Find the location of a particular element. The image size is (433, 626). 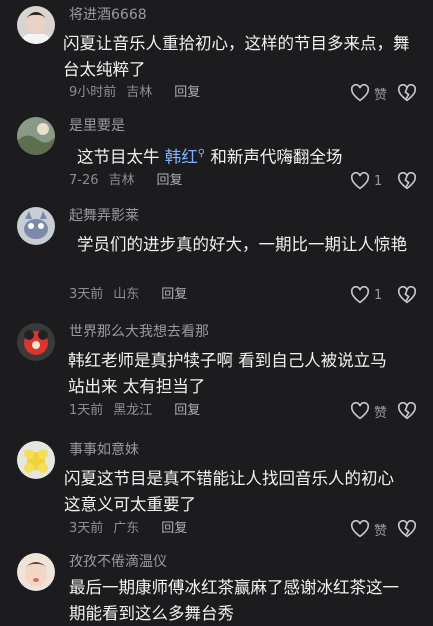

comment-meta: 1天前 黑龙江 回复 is located at coordinates (139, 411).